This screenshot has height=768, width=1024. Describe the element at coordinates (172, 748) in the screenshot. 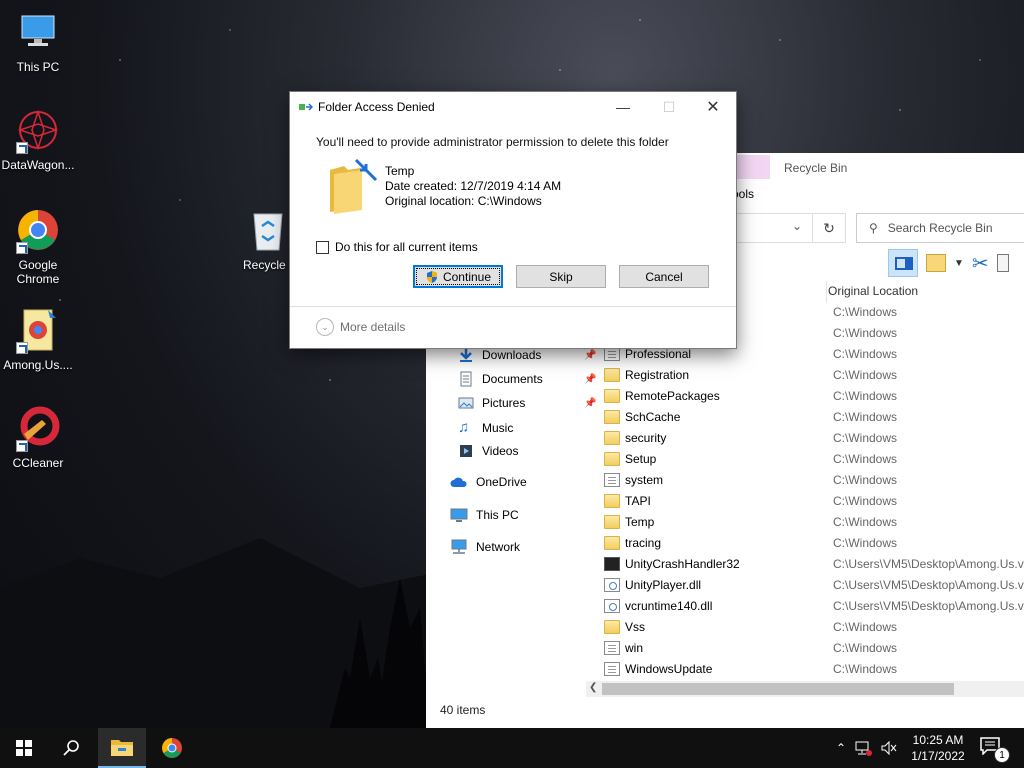

I see `taskbar-chrome` at that location.